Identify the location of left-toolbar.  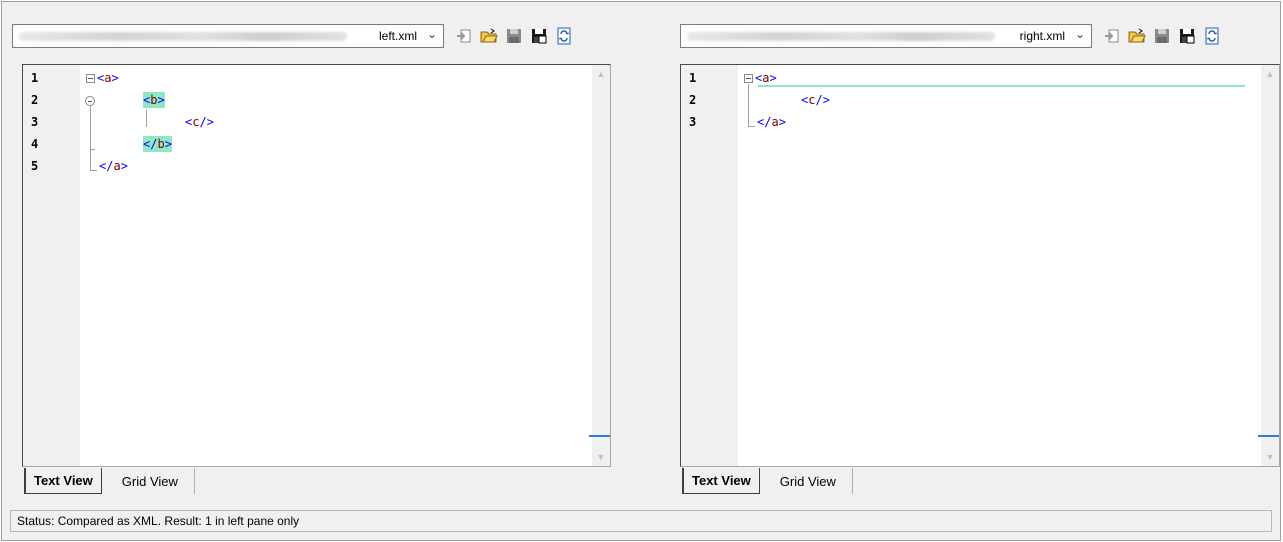
(514, 37).